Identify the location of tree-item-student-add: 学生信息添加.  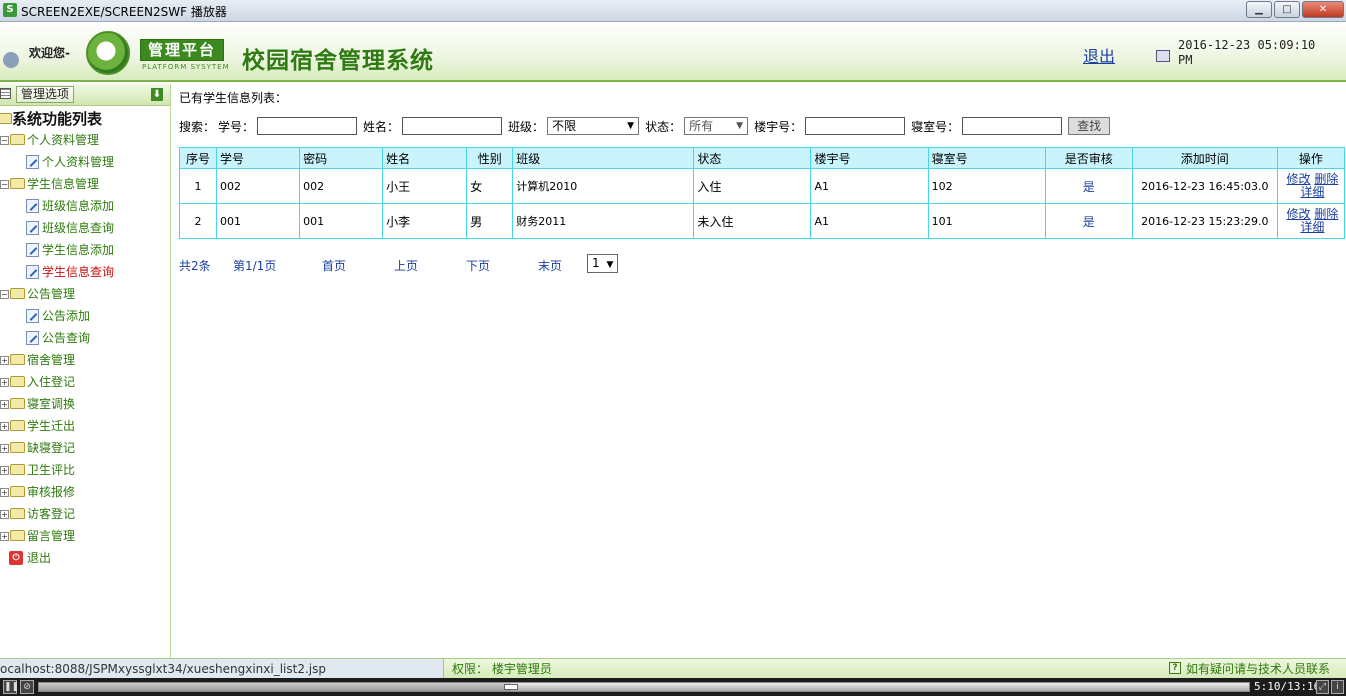
(85, 250).